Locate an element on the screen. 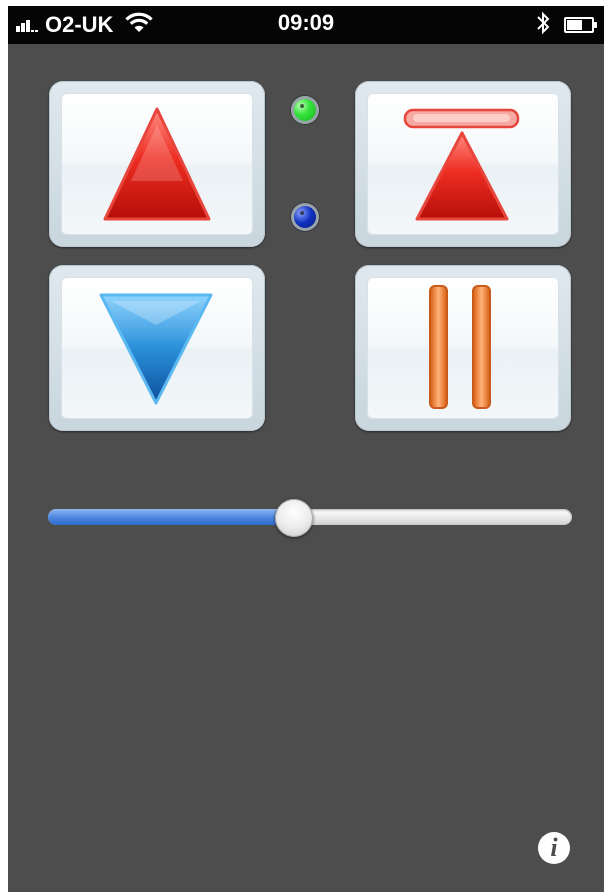  up-button is located at coordinates (157, 164).